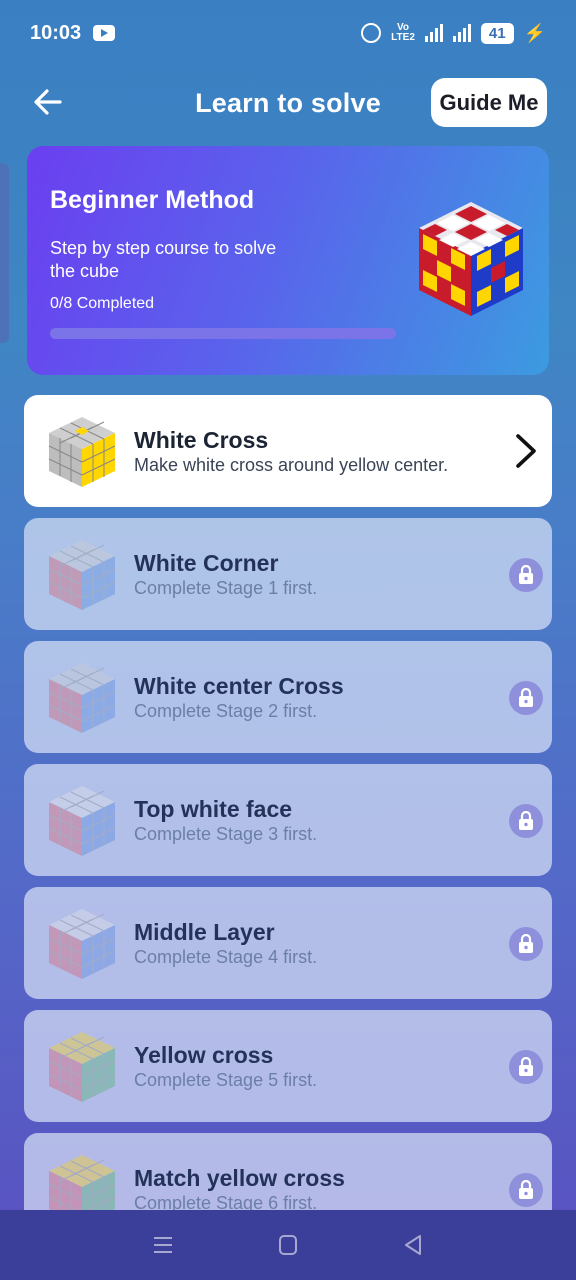  I want to click on course-description: Step by step course to solve the cube, so click(163, 259).